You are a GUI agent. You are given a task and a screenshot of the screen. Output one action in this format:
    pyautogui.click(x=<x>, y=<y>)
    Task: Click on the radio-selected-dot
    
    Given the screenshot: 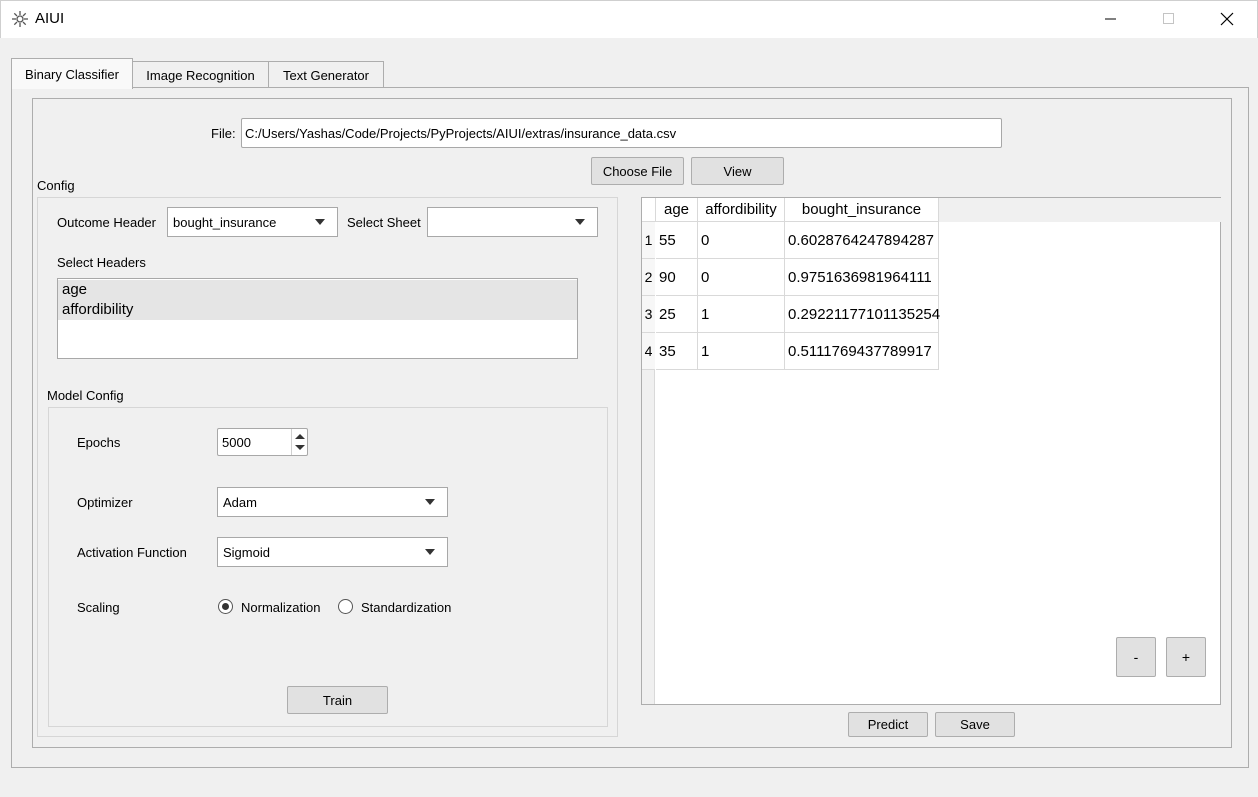 What is the action you would take?
    pyautogui.click(x=225, y=606)
    